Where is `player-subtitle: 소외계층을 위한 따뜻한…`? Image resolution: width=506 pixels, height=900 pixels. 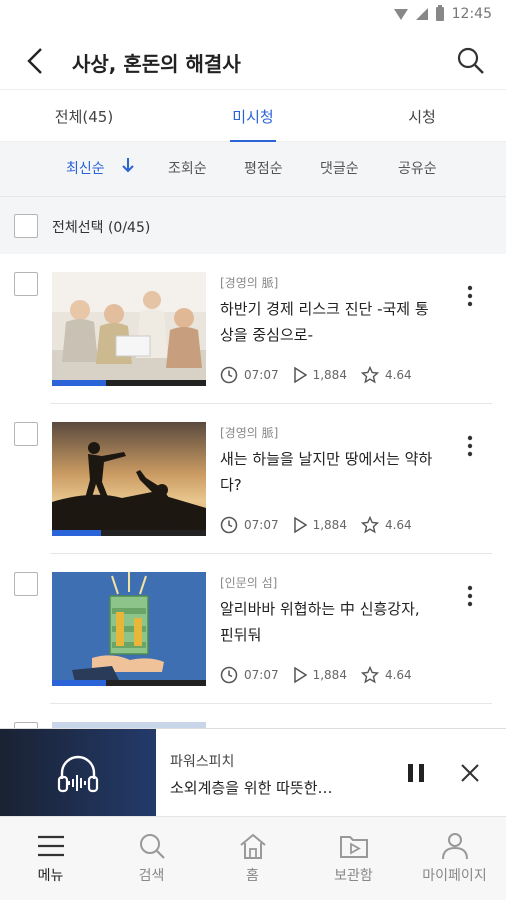 player-subtitle: 소외계층을 위한 따뜻한… is located at coordinates (251, 788).